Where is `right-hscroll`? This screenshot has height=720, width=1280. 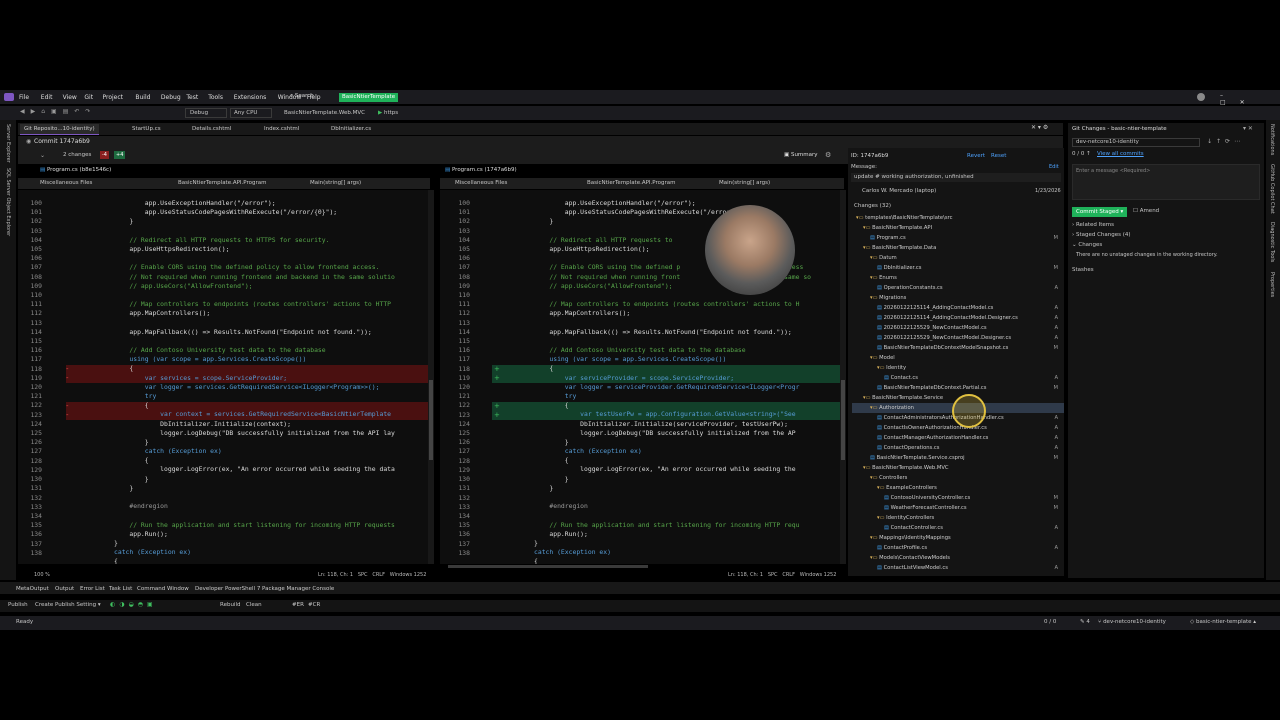
right-hscroll is located at coordinates (548, 566).